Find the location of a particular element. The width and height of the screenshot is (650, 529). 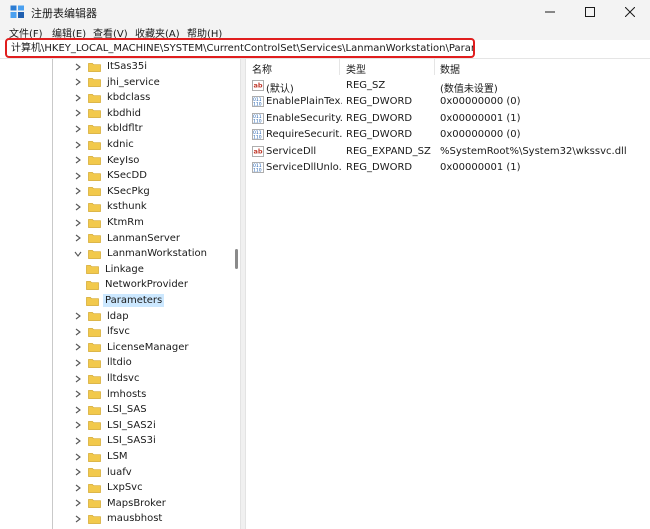

column-header-type: 类型 is located at coordinates (356, 68).